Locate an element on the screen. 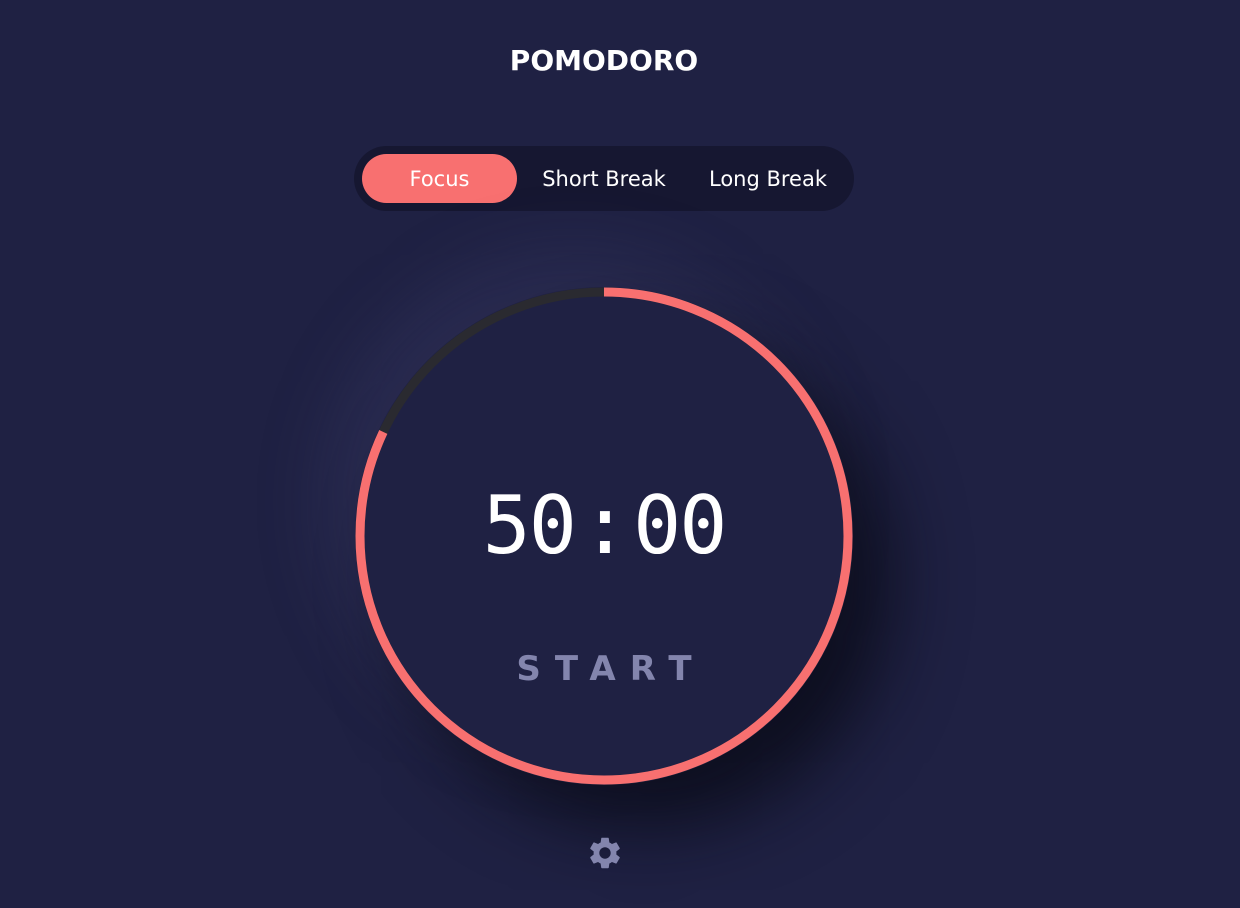 The height and width of the screenshot is (908, 1240). tab-long-break: Long Break is located at coordinates (768, 178).